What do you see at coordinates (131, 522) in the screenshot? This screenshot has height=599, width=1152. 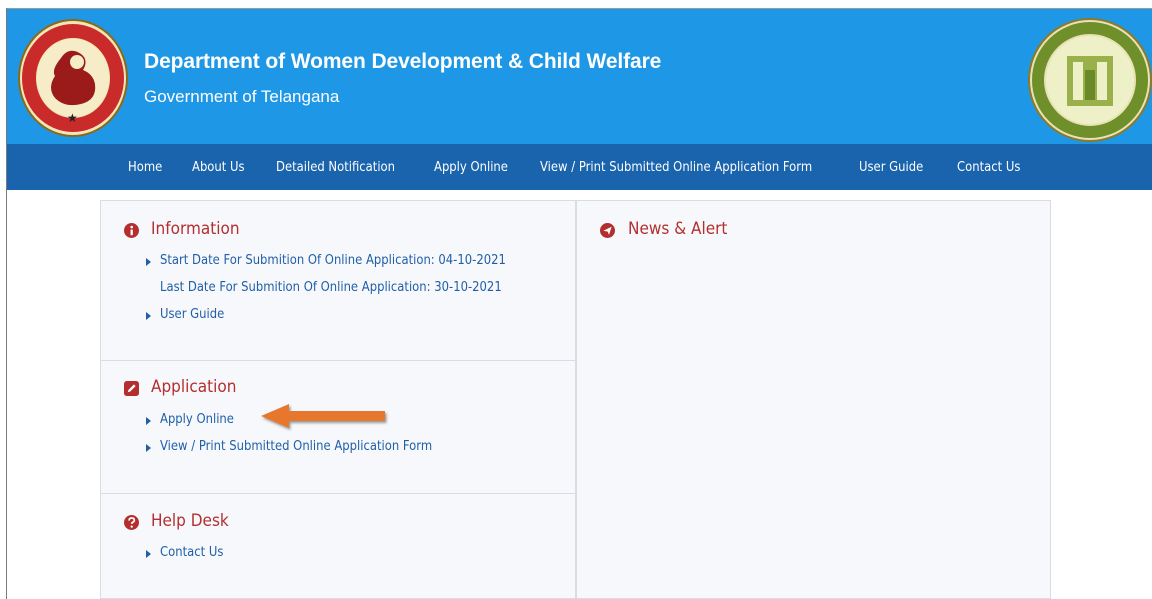 I see `question-circle-icon` at bounding box center [131, 522].